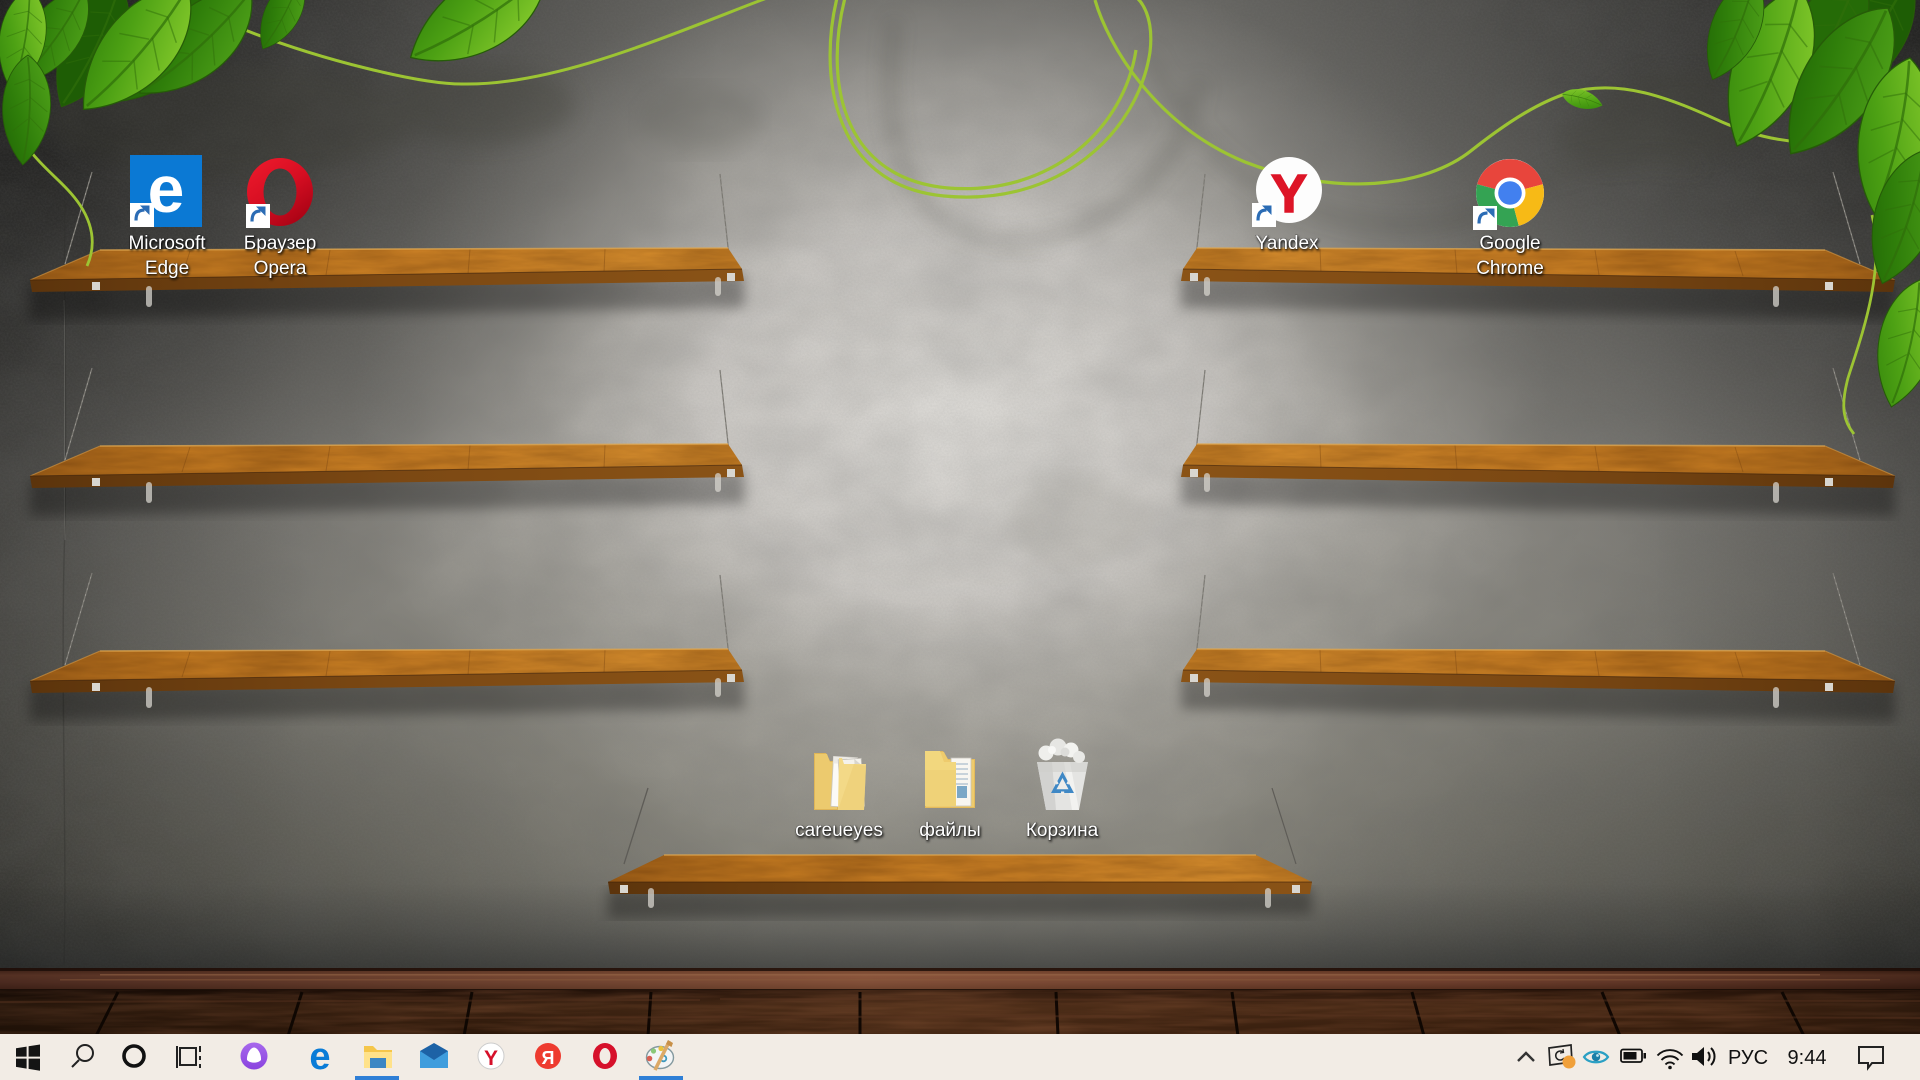  Describe the element at coordinates (167, 268) in the screenshot. I see `svg-text: Edge` at that location.